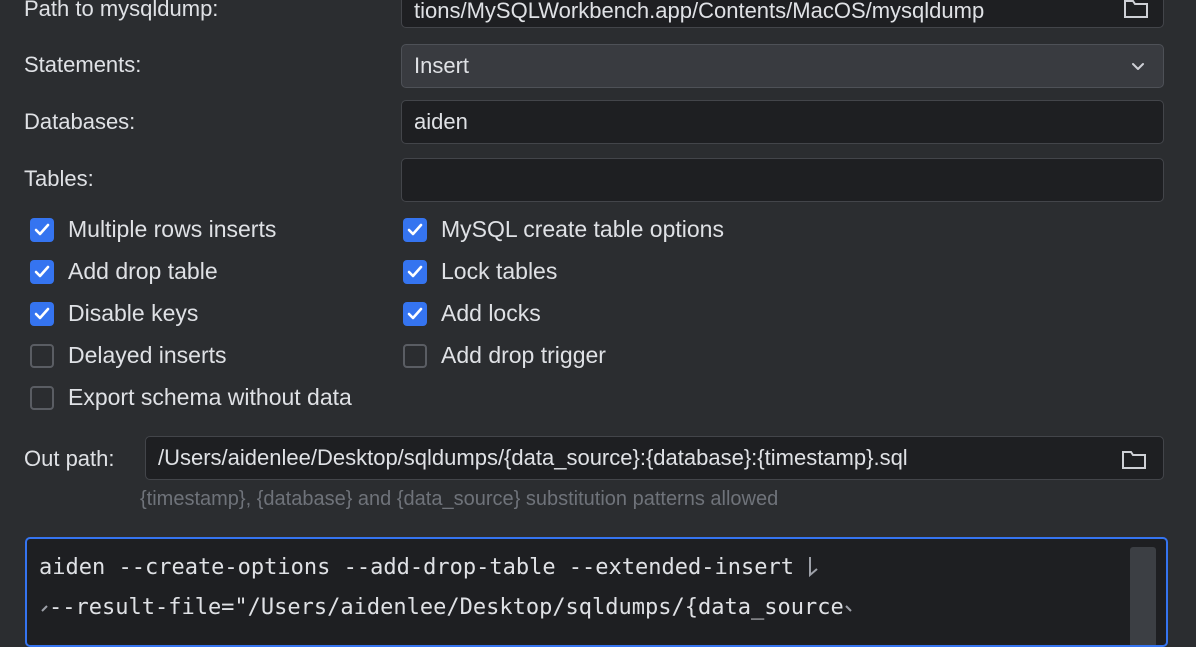 The width and height of the screenshot is (1196, 647). Describe the element at coordinates (147, 355) in the screenshot. I see `checkbox-label: Delayed inserts` at that location.